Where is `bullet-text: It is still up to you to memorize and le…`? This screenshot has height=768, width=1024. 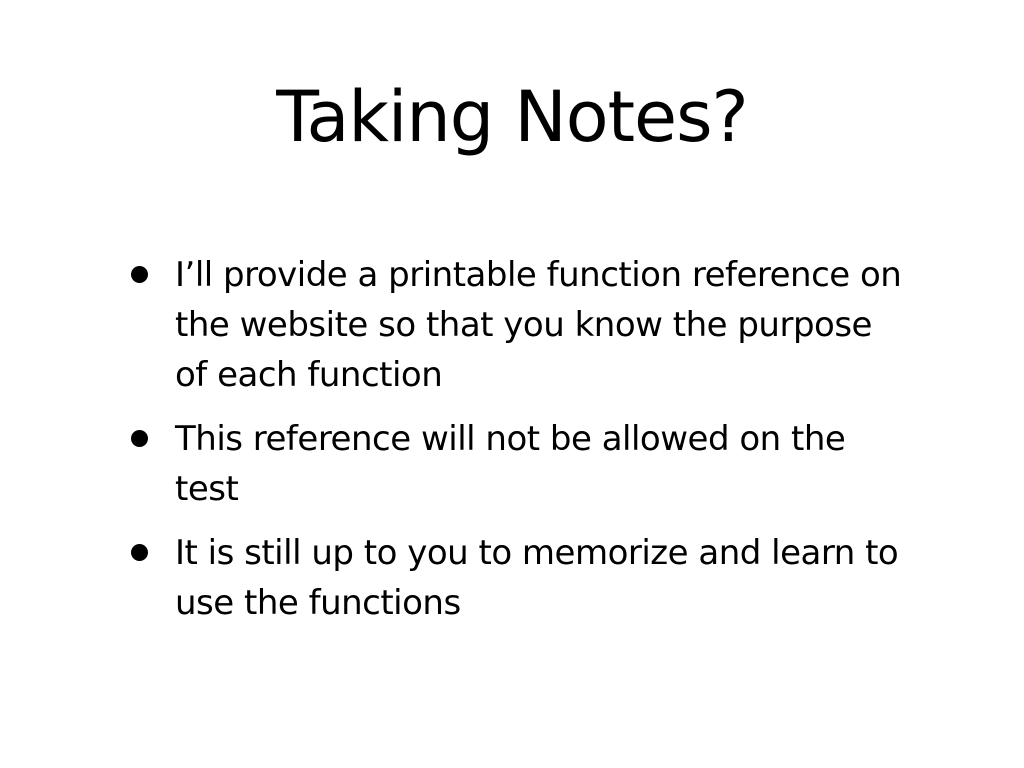 bullet-text: It is still up to you to memorize and le… is located at coordinates (537, 578).